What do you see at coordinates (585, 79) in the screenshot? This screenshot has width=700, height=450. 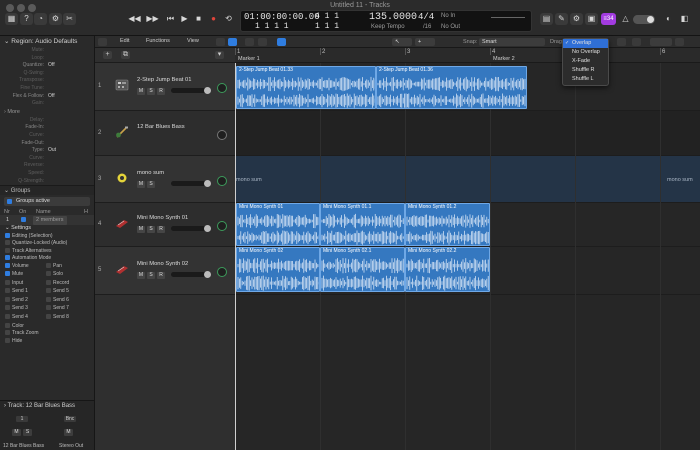 I see `drag-mode-option: Shuffle L` at bounding box center [585, 79].